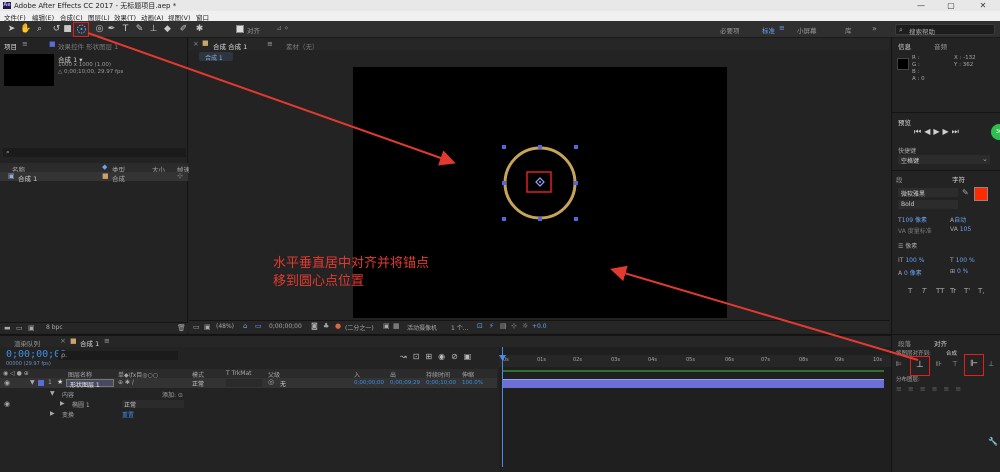  What do you see at coordinates (245, 326) in the screenshot?
I see `safe-margins-icon: ⌂` at bounding box center [245, 326].